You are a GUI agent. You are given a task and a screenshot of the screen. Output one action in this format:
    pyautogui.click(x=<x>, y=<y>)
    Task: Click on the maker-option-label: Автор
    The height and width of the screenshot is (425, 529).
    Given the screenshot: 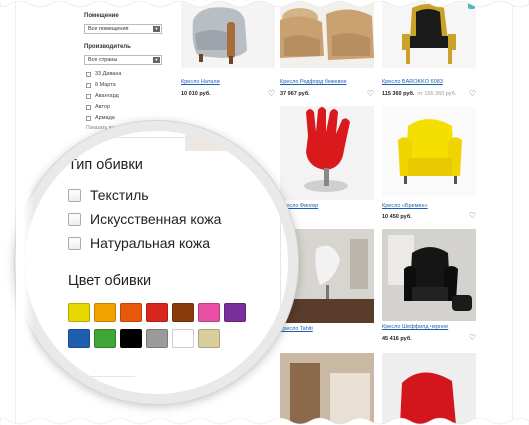 What is the action you would take?
    pyautogui.click(x=103, y=107)
    